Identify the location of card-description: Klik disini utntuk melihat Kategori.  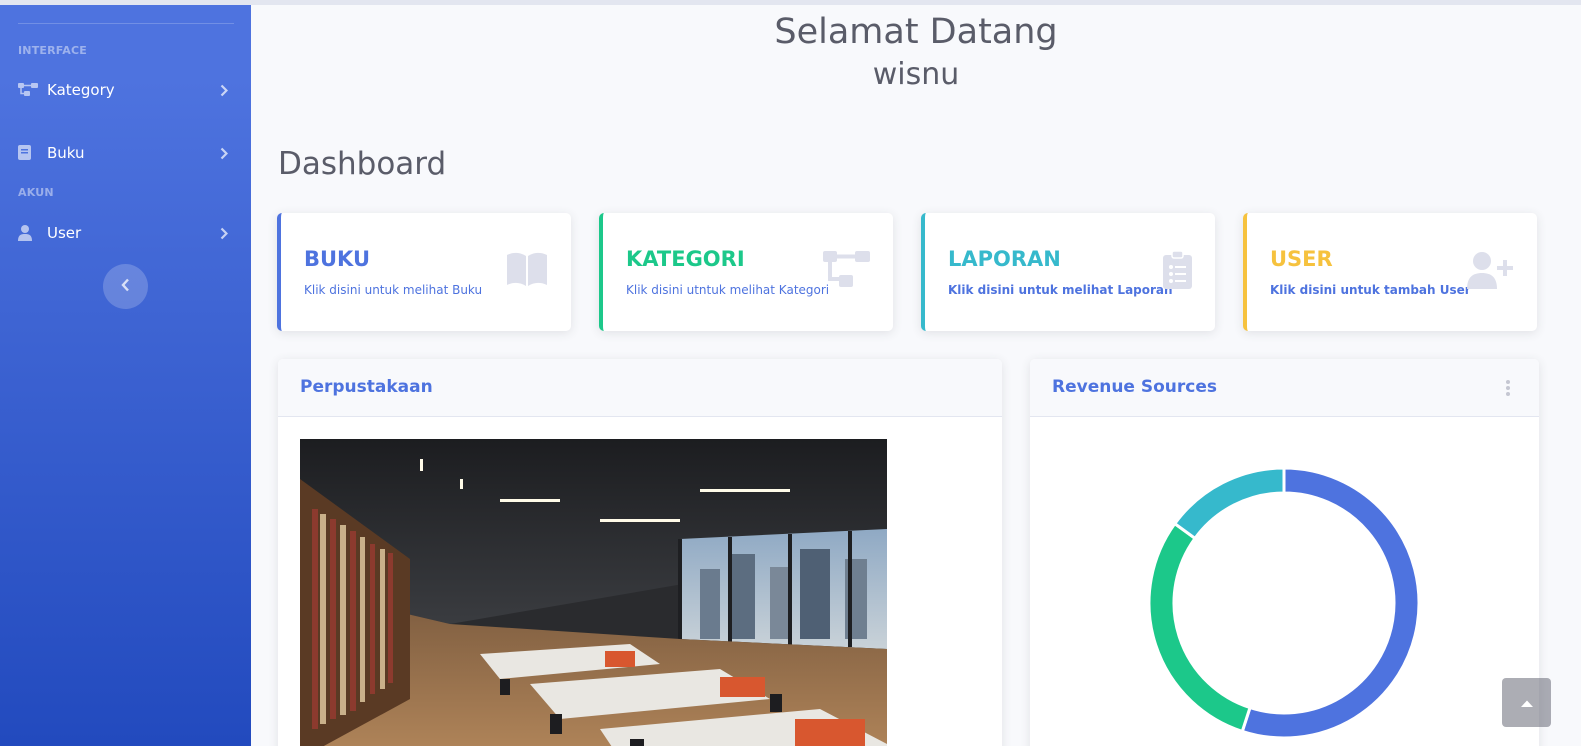
(728, 290).